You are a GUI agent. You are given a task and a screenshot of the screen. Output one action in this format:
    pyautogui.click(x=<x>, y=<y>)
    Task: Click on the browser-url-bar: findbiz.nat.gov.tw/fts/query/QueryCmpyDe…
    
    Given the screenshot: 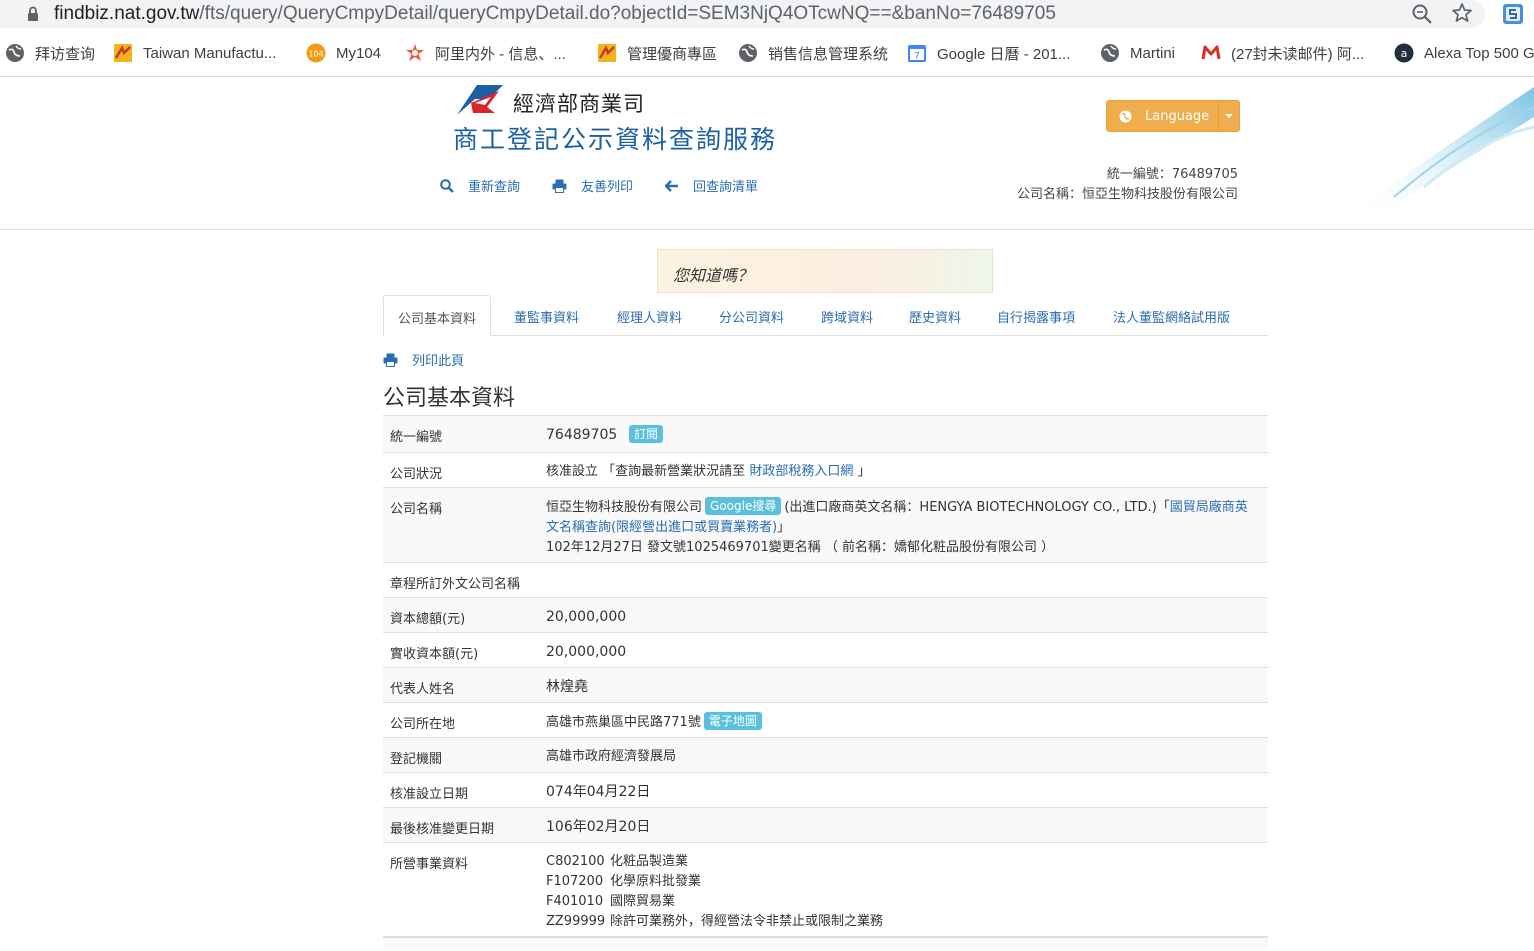 What is the action you would take?
    pyautogui.click(x=767, y=15)
    